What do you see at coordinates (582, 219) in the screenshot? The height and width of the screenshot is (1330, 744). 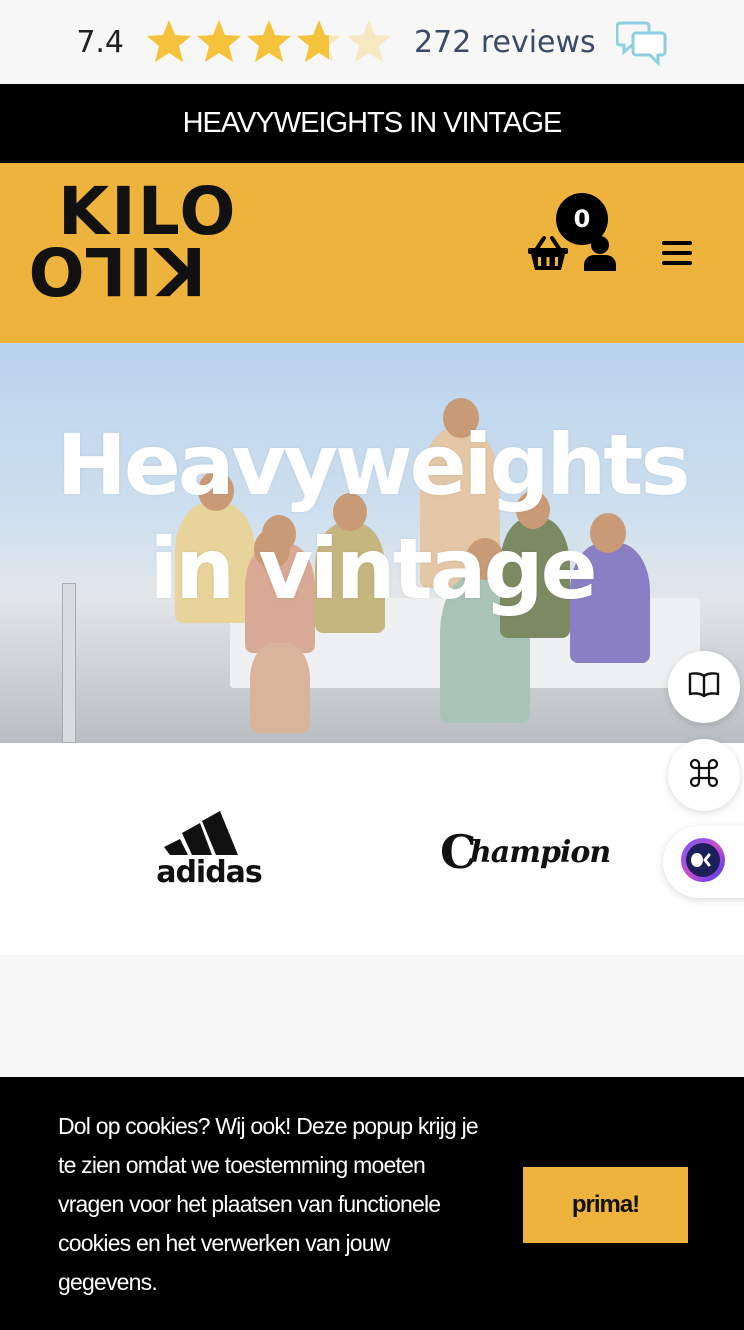 I see `cart-count-badge: 0` at bounding box center [582, 219].